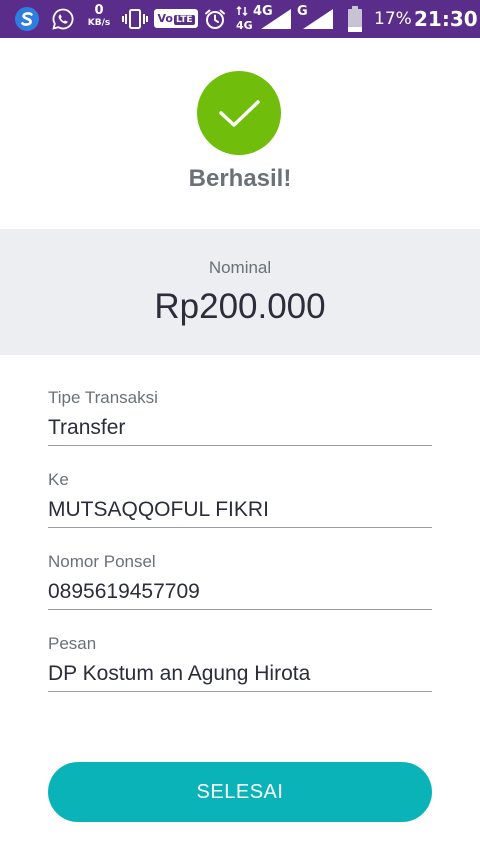 This screenshot has height=854, width=480. What do you see at coordinates (355, 19) in the screenshot?
I see `battery-icon` at bounding box center [355, 19].